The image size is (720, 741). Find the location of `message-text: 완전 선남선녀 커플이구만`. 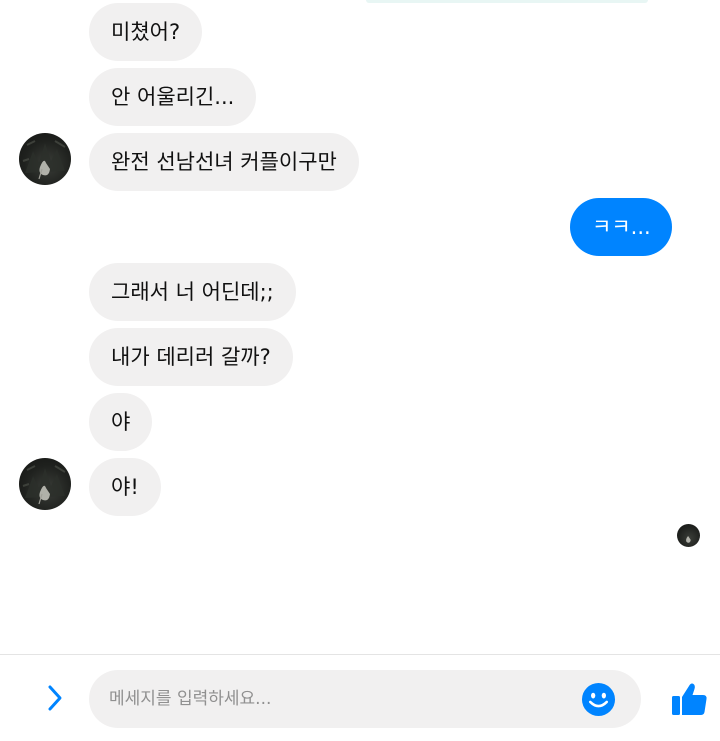

message-text: 완전 선남선녀 커플이구만 is located at coordinates (224, 162).